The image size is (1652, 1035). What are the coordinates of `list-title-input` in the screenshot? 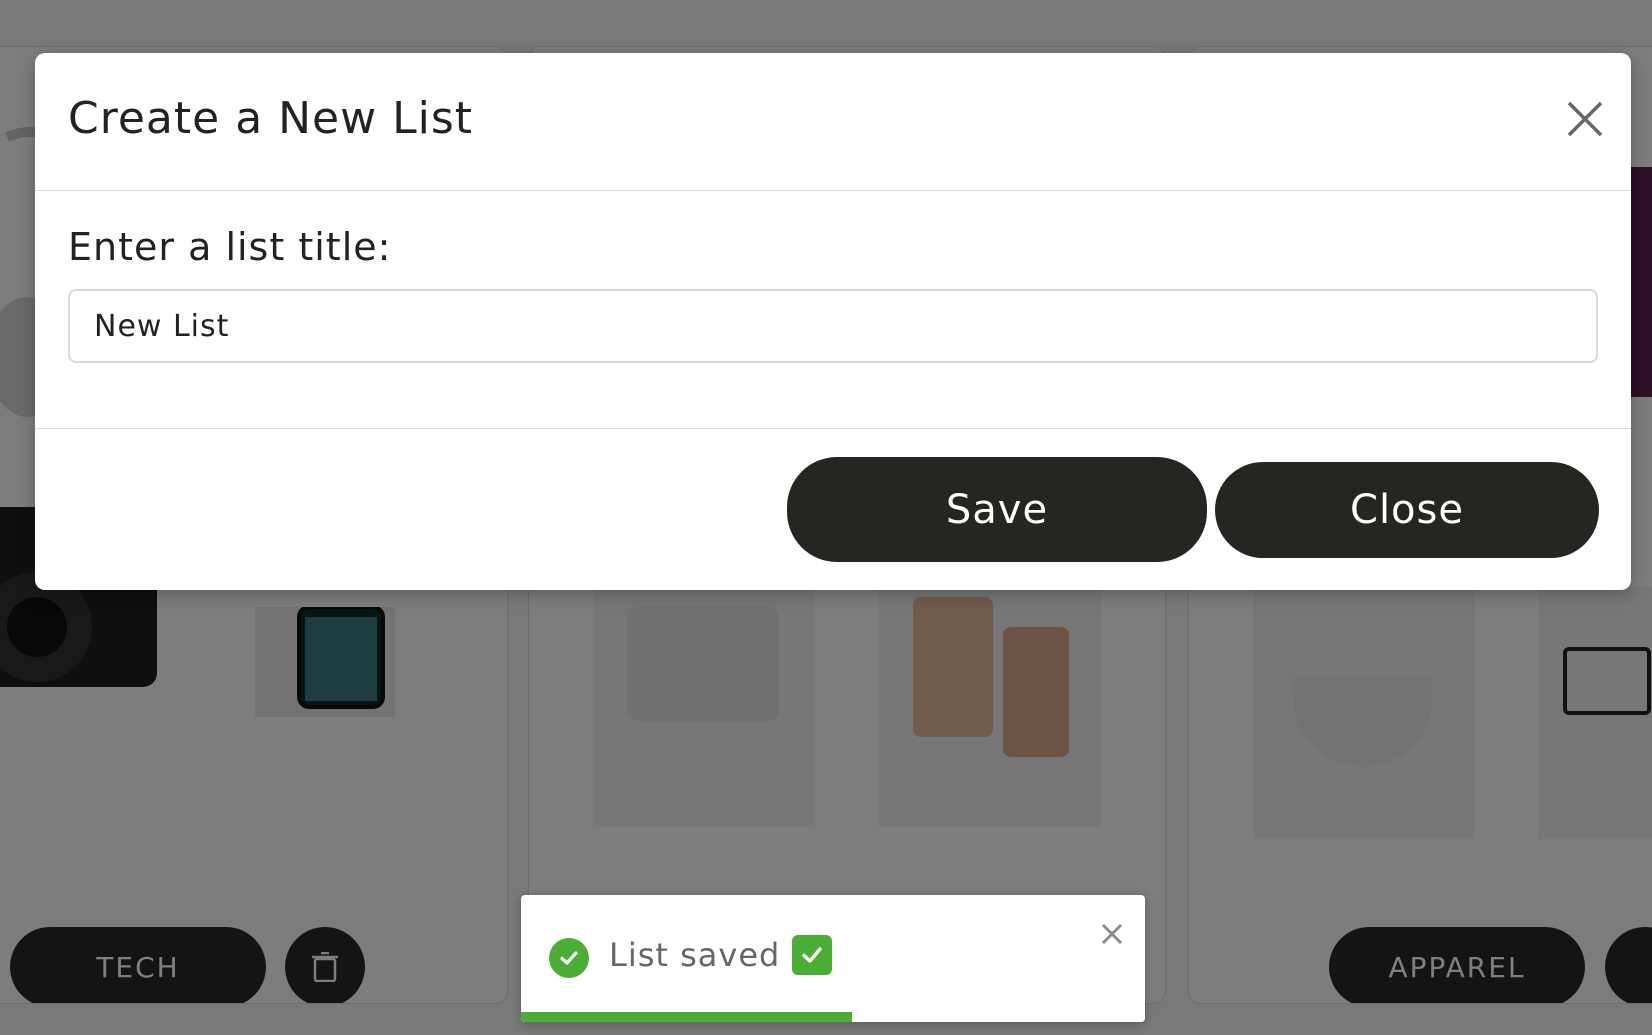 It's located at (833, 326).